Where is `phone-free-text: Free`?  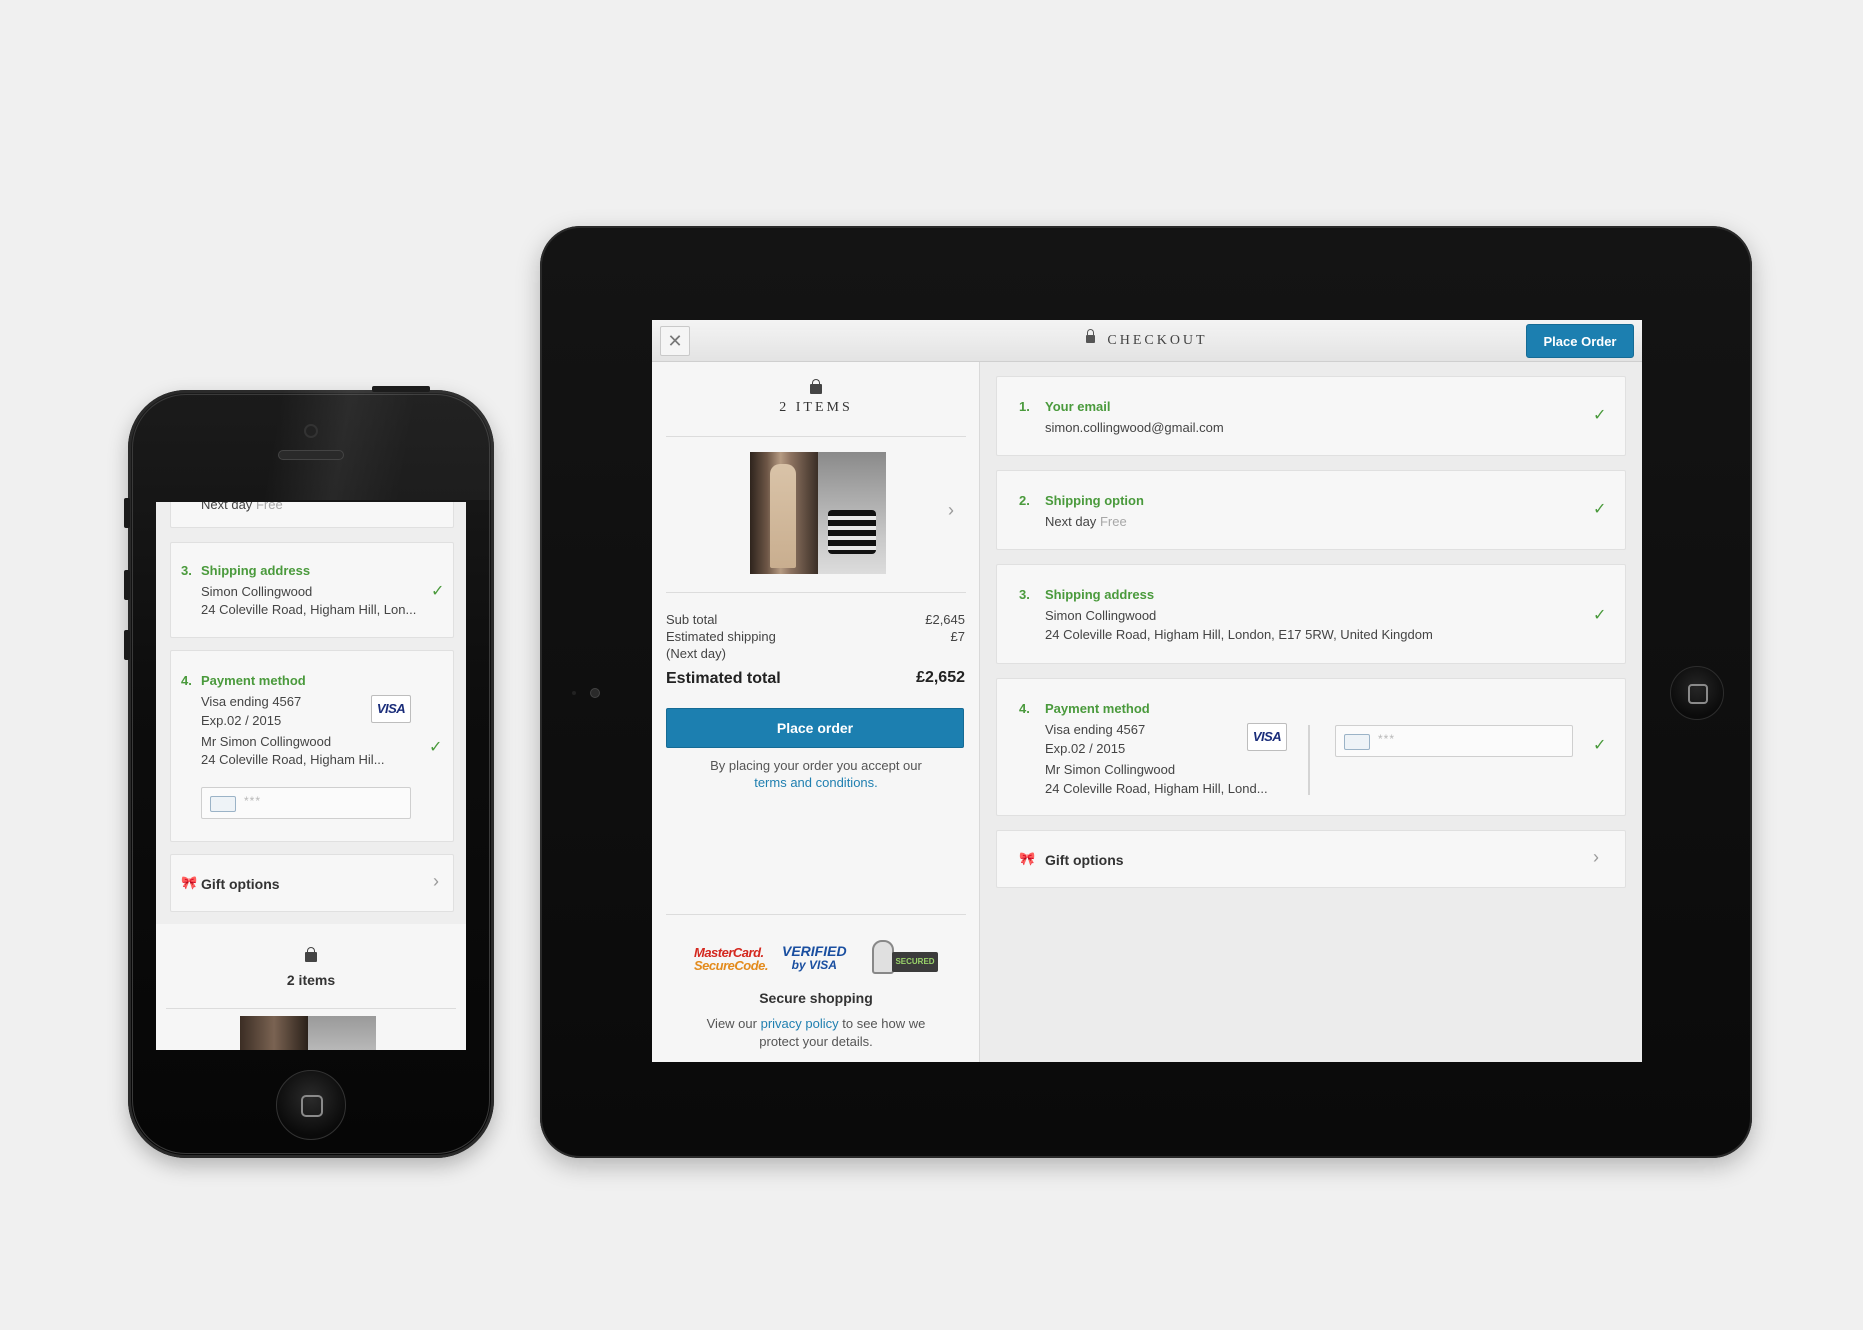
phone-free-text: Free is located at coordinates (269, 507).